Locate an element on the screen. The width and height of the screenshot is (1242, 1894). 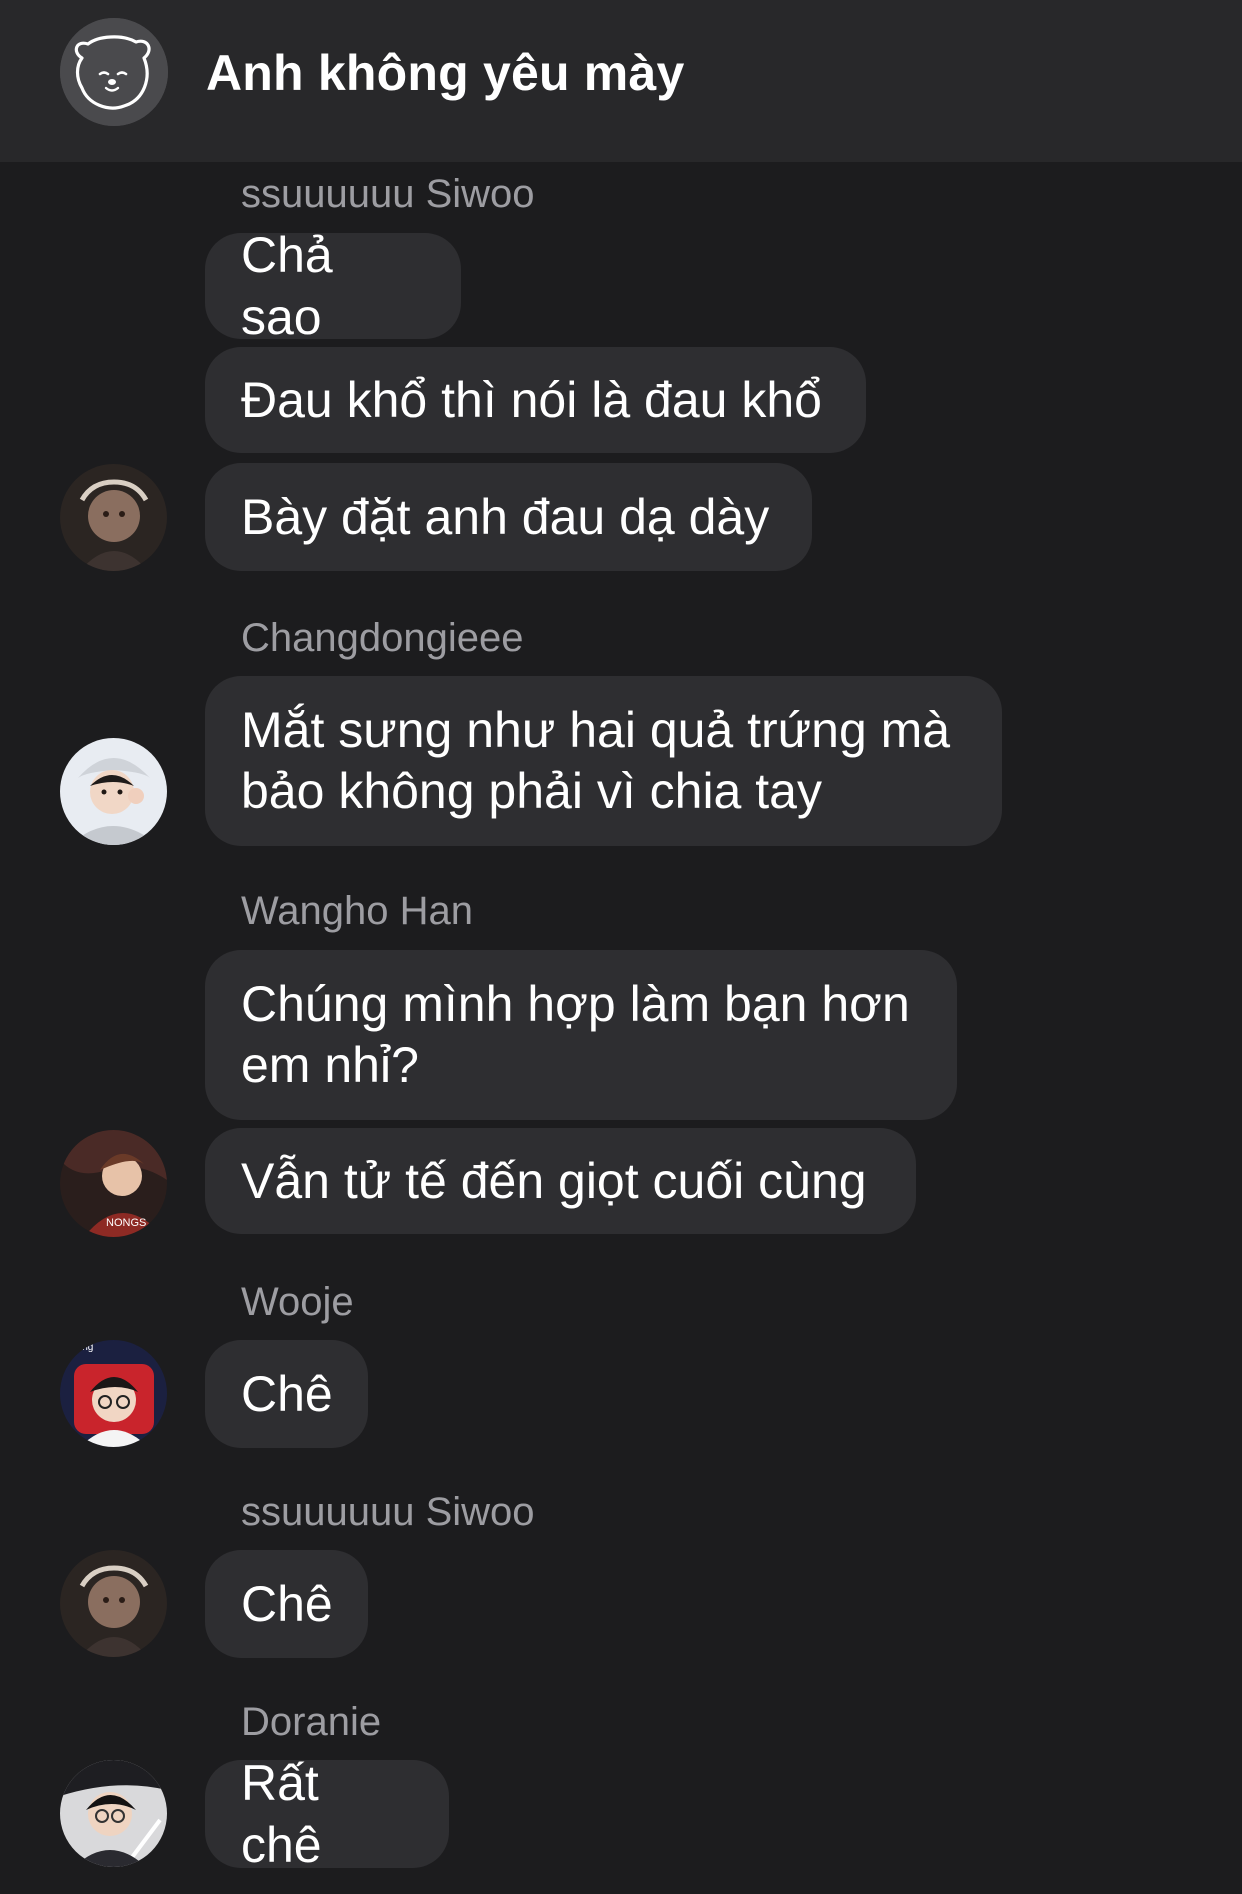
chat-header: Anh không yêu mày is located at coordinates (621, 81).